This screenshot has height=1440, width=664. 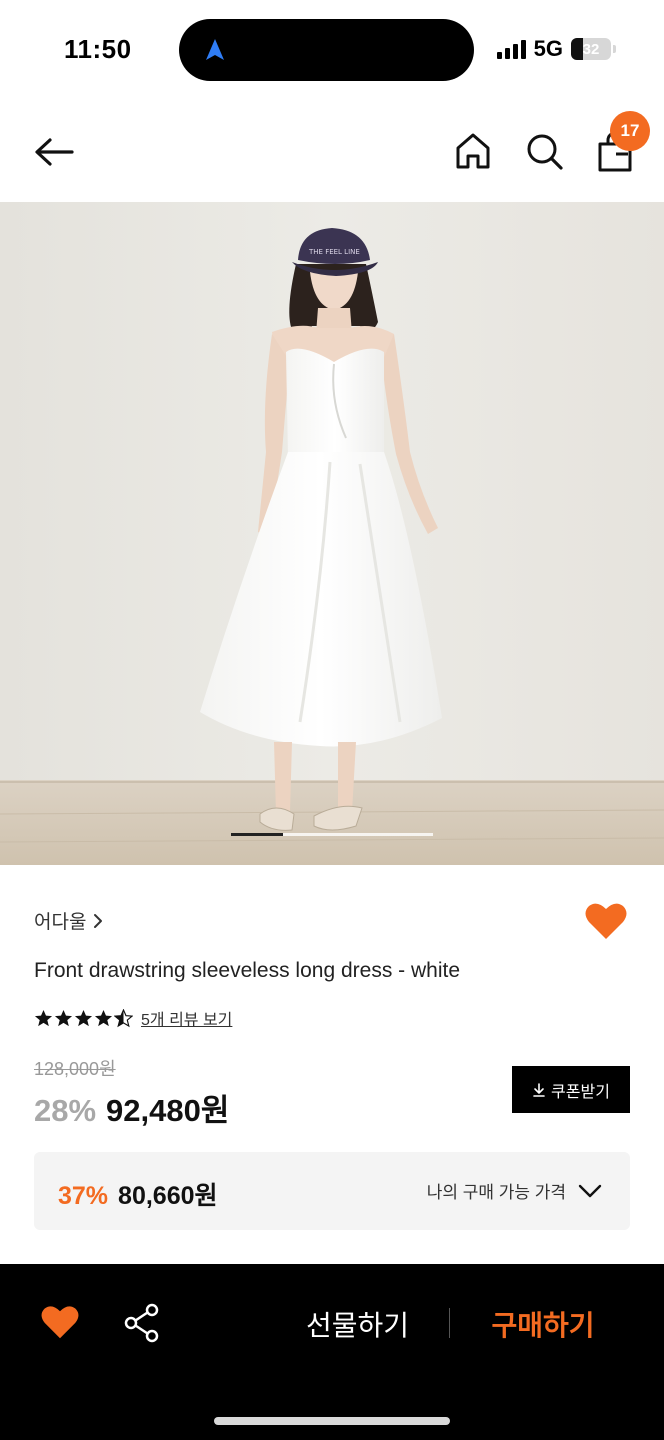 I want to click on bottom-action-bar: 선물하기 구매하기, so click(x=332, y=1352).